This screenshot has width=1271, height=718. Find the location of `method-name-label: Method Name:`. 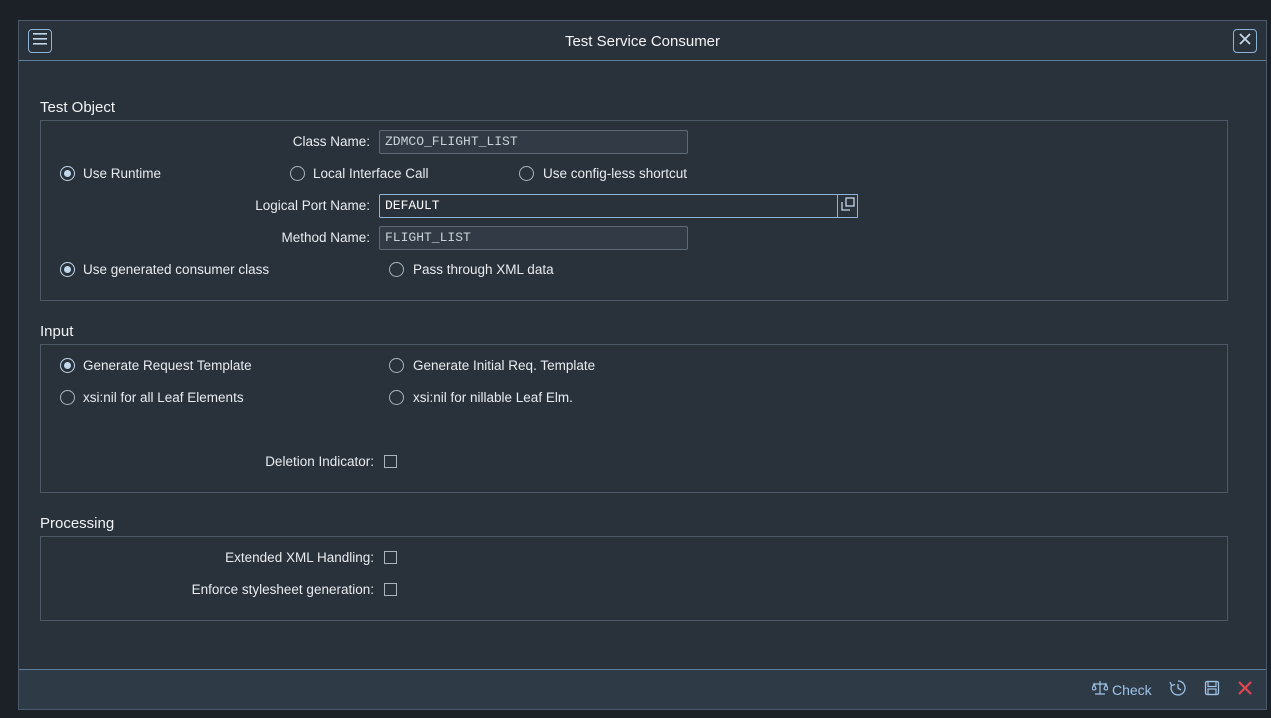

method-name-label: Method Name: is located at coordinates (325, 237).